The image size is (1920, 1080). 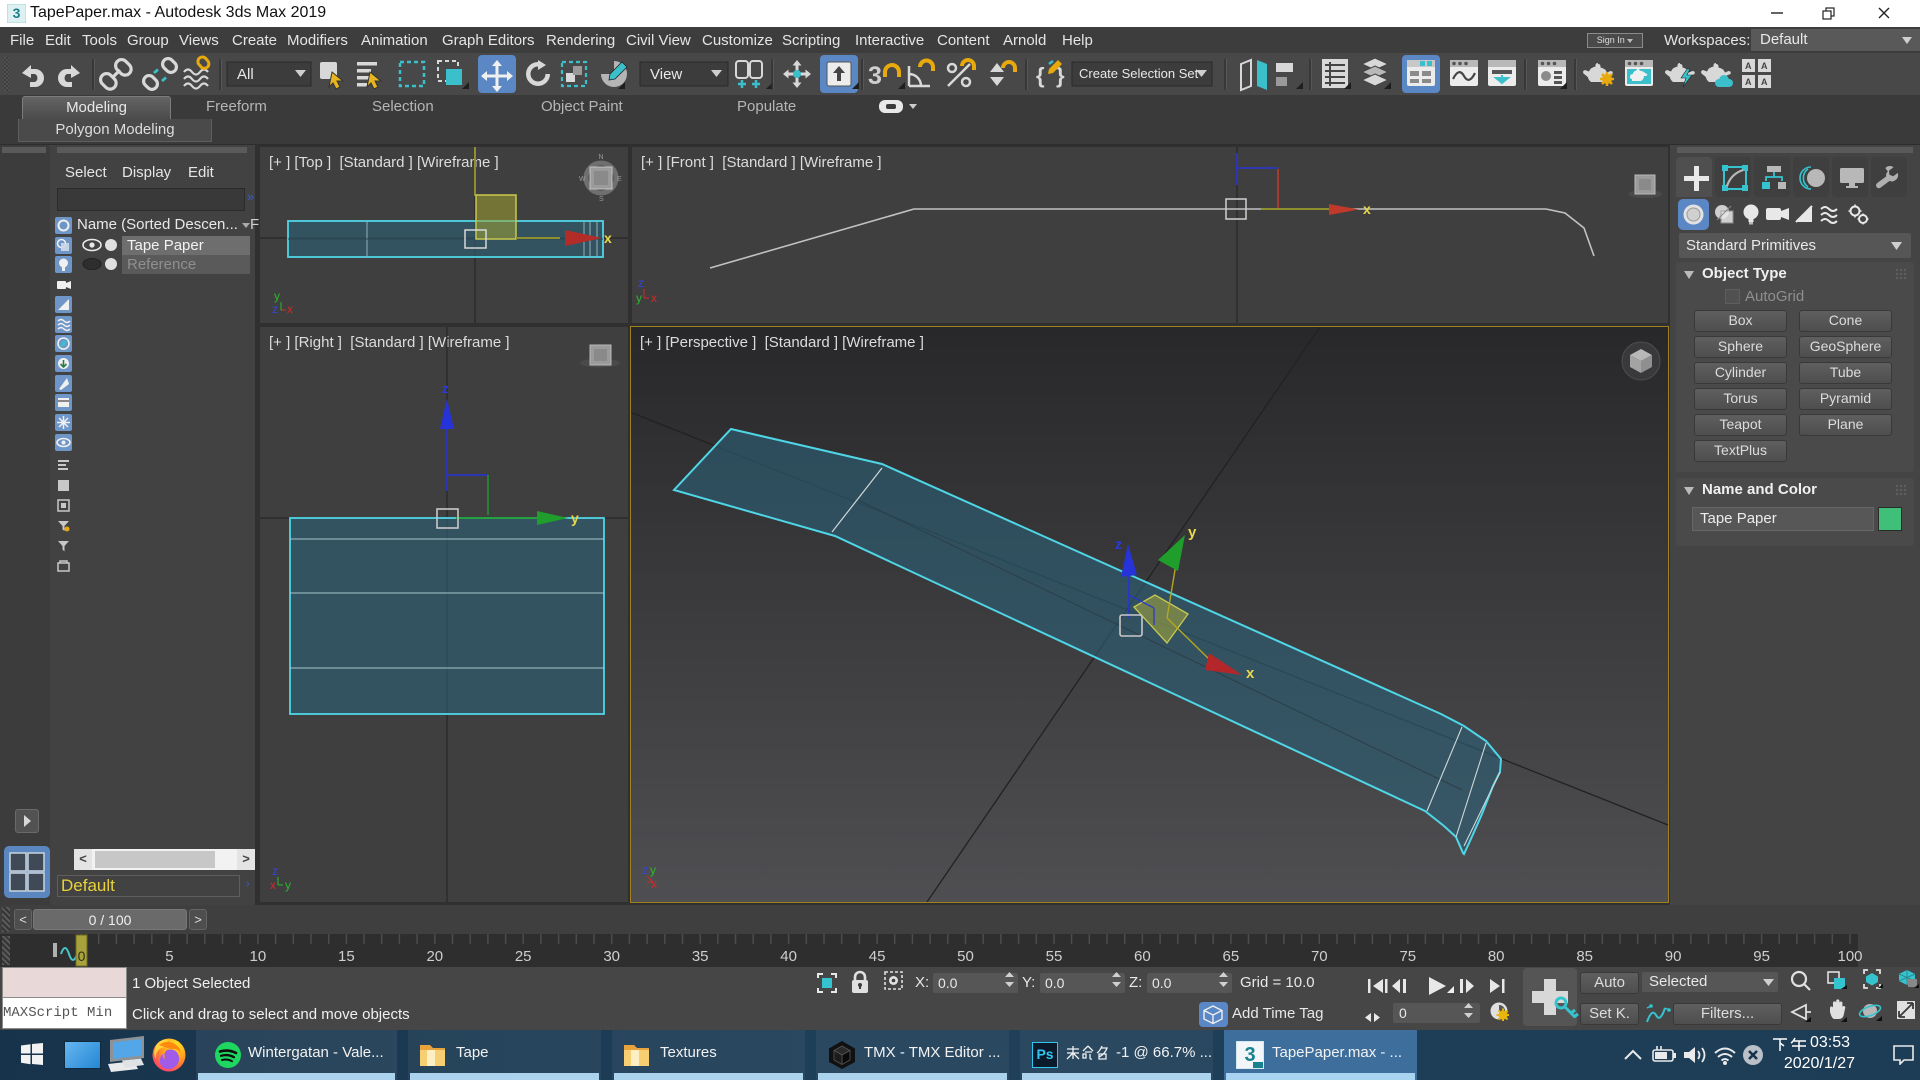 What do you see at coordinates (601, 157) in the screenshot?
I see `svg-text: N` at bounding box center [601, 157].